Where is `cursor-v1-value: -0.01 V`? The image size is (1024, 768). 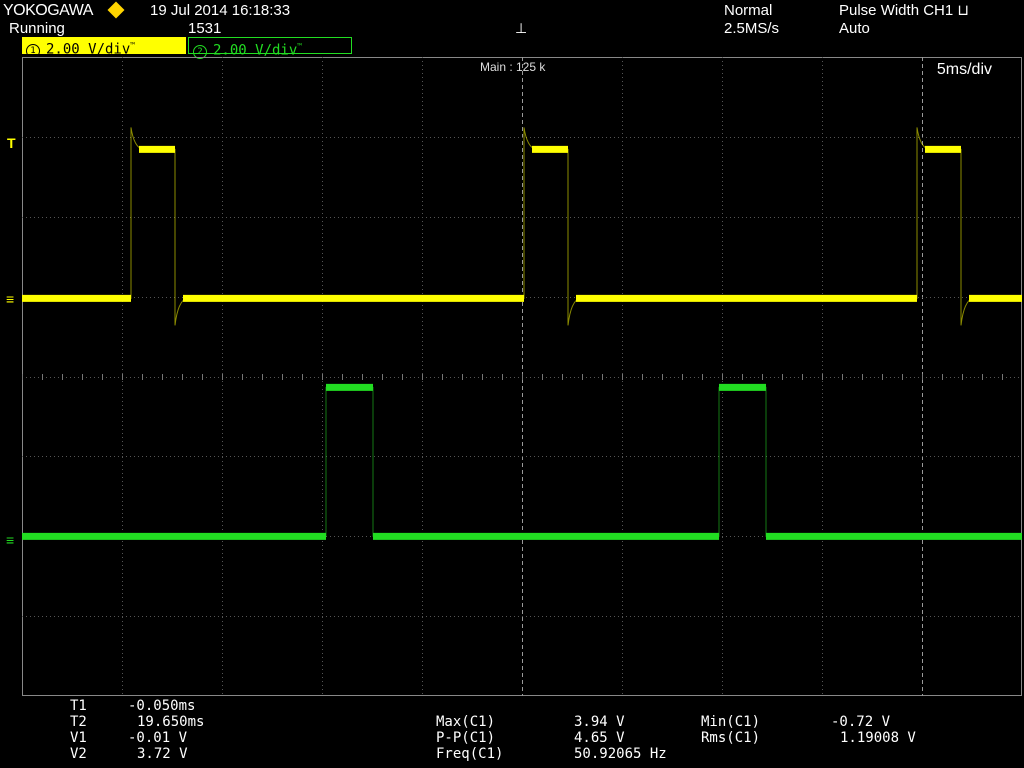
cursor-v1-value: -0.01 V is located at coordinates (158, 738).